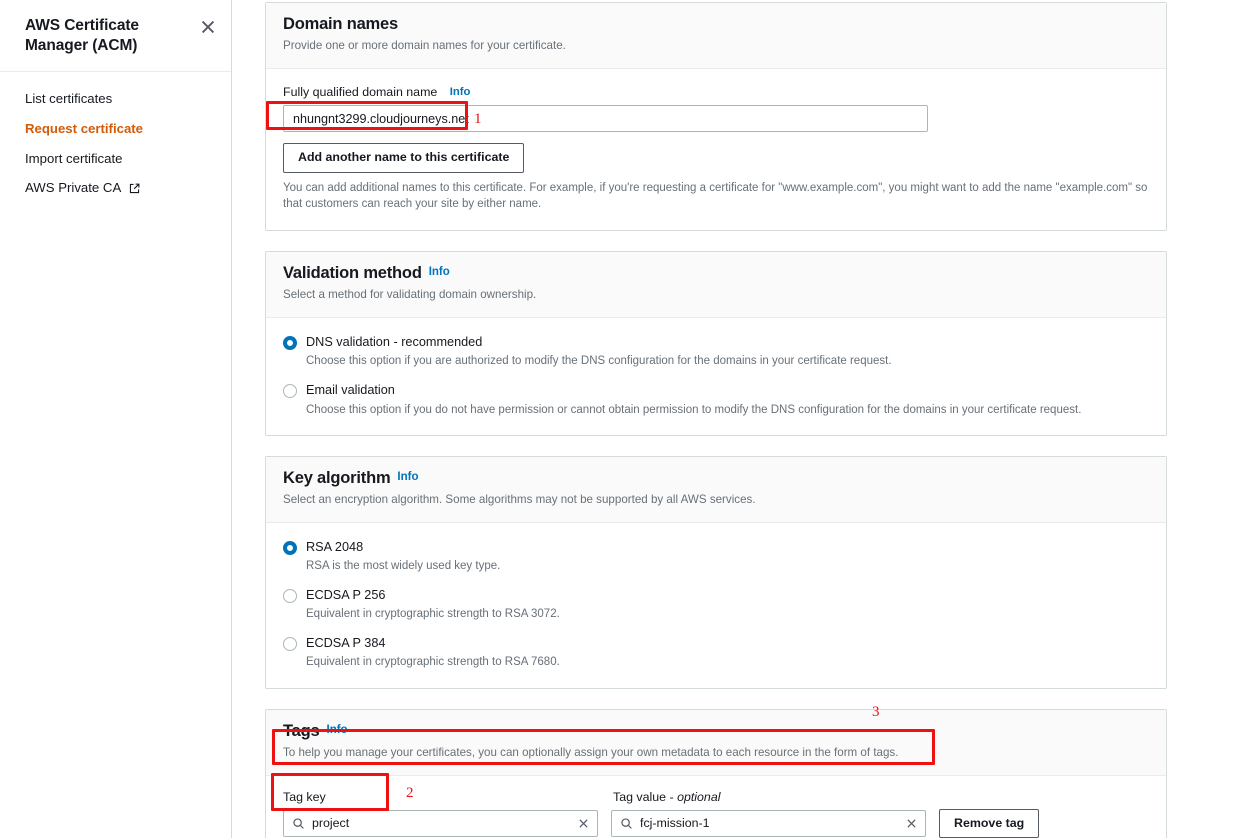 The width and height of the screenshot is (1238, 838). I want to click on radio-label: DNS validation - recommended, so click(394, 342).